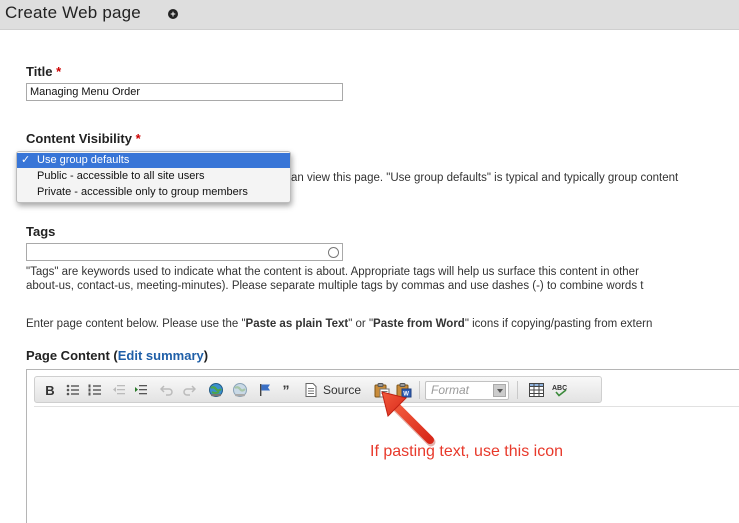 This screenshot has width=739, height=523. I want to click on intro-text: " or ", so click(361, 324).